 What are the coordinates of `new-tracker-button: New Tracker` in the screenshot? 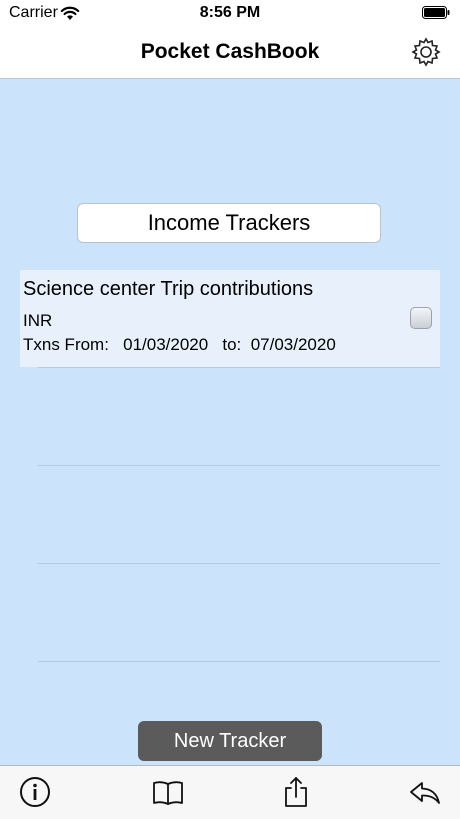 It's located at (230, 741).